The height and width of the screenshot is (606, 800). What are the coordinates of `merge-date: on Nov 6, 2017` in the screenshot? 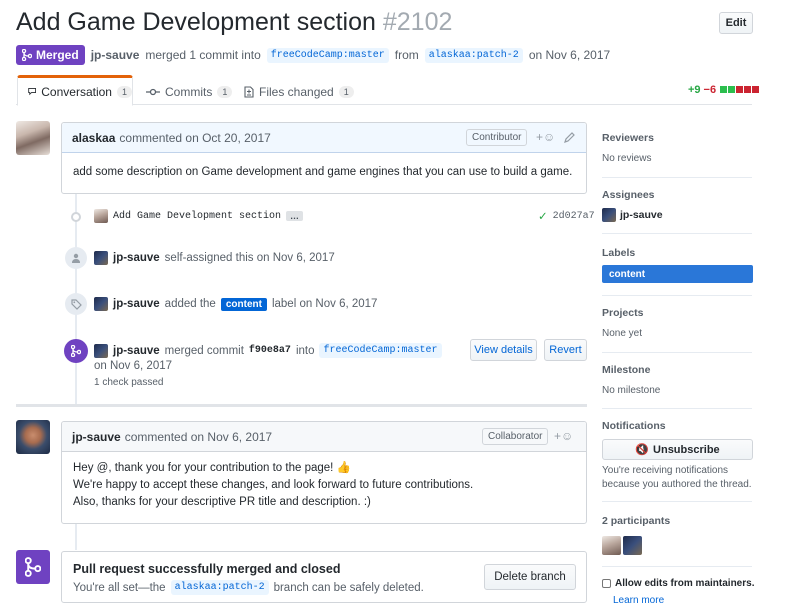 It's located at (133, 366).